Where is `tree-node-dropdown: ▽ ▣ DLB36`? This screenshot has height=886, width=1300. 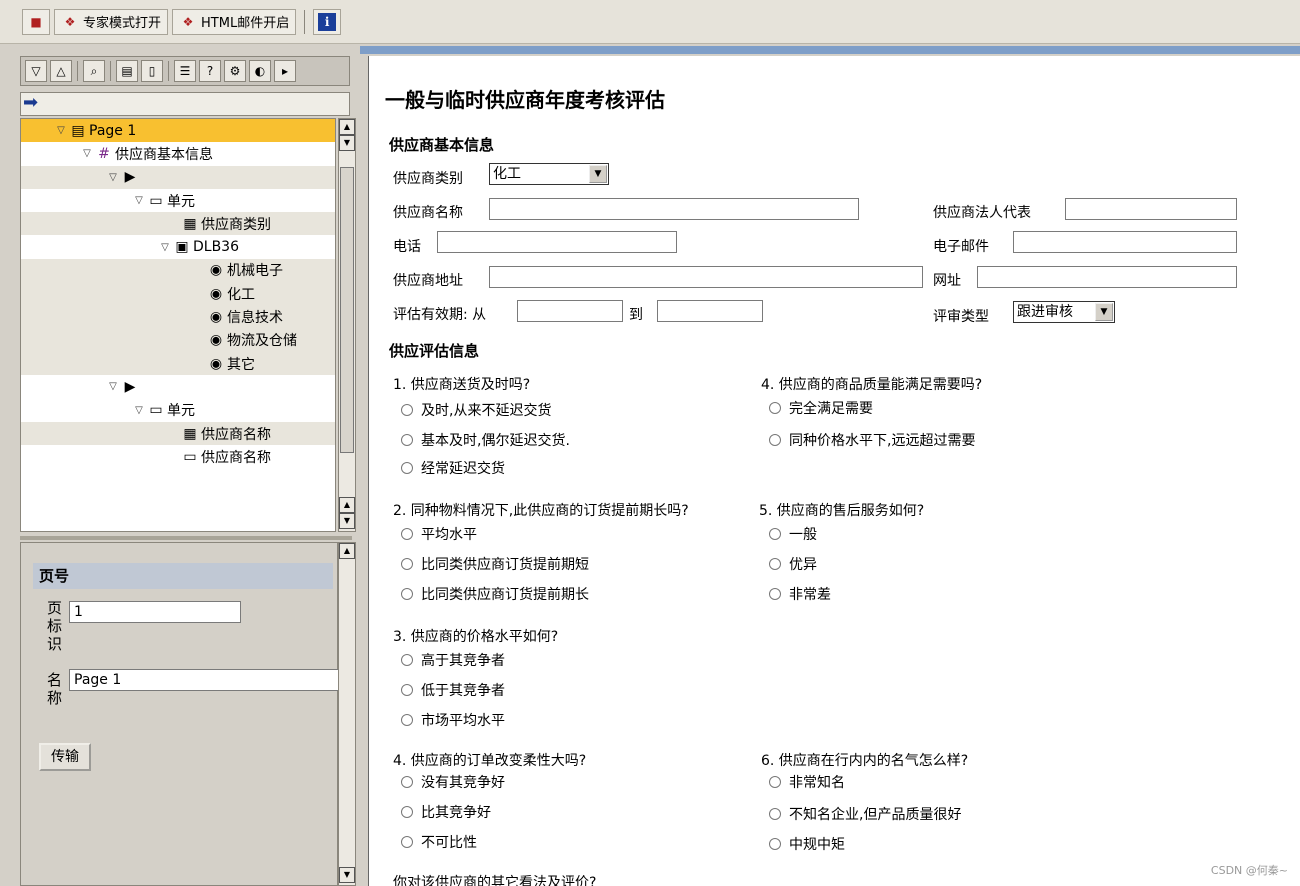
tree-node-dropdown: ▽ ▣ DLB36 is located at coordinates (178, 246).